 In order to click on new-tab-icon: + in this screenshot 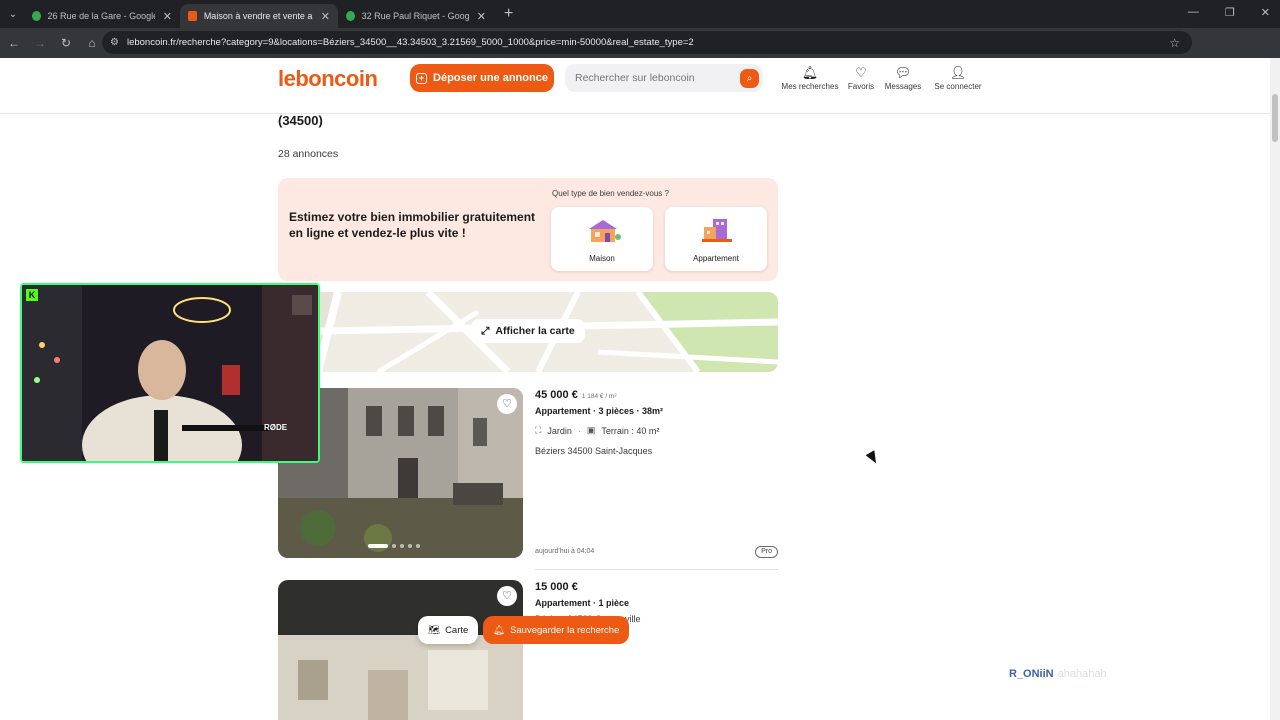, I will do `click(508, 14)`.